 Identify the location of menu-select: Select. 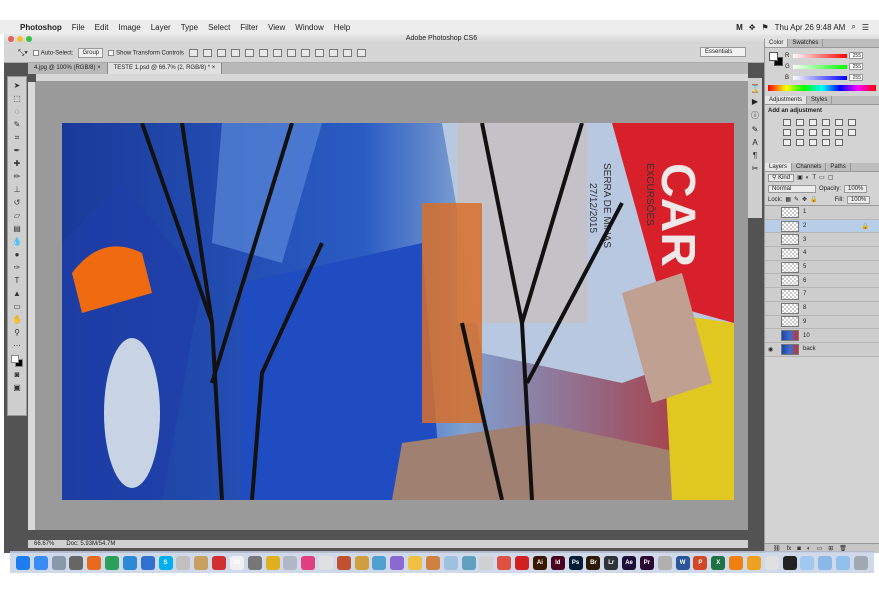
(219, 27).